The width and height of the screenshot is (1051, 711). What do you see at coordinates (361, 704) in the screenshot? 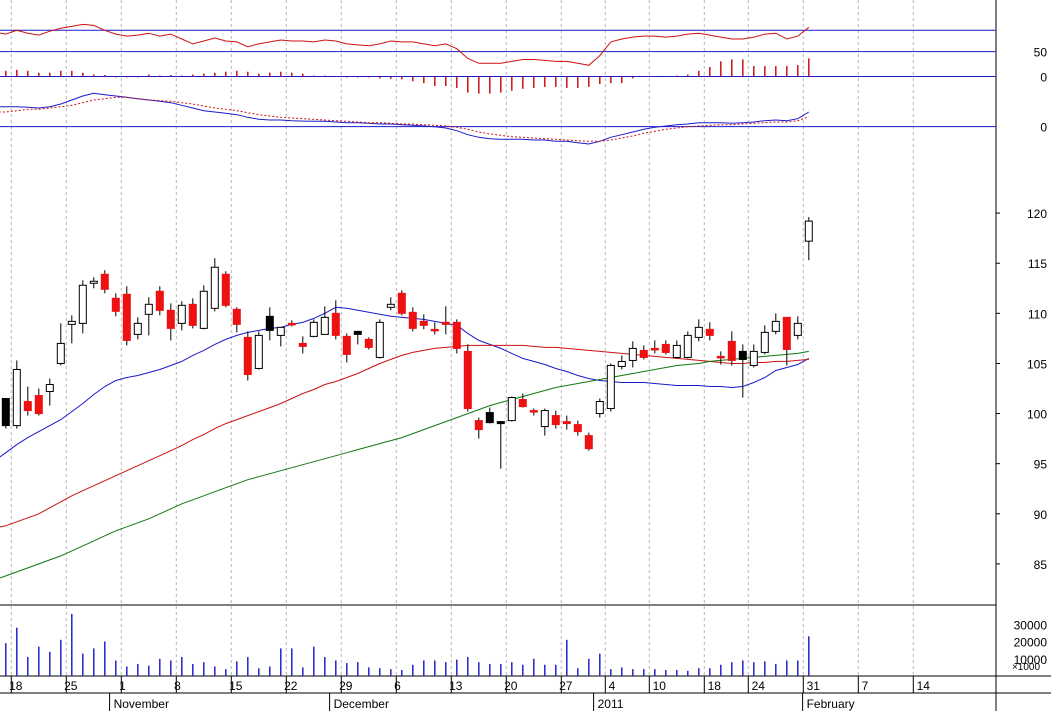
I see `x-month-label: December` at bounding box center [361, 704].